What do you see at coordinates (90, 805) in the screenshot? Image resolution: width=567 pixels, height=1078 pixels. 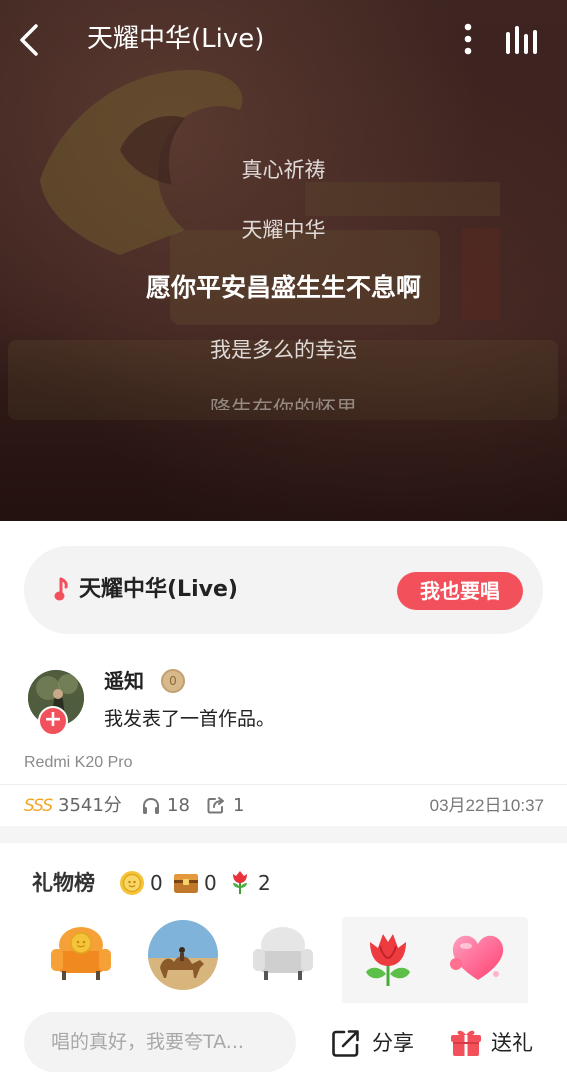 I see `score: 3541分` at bounding box center [90, 805].